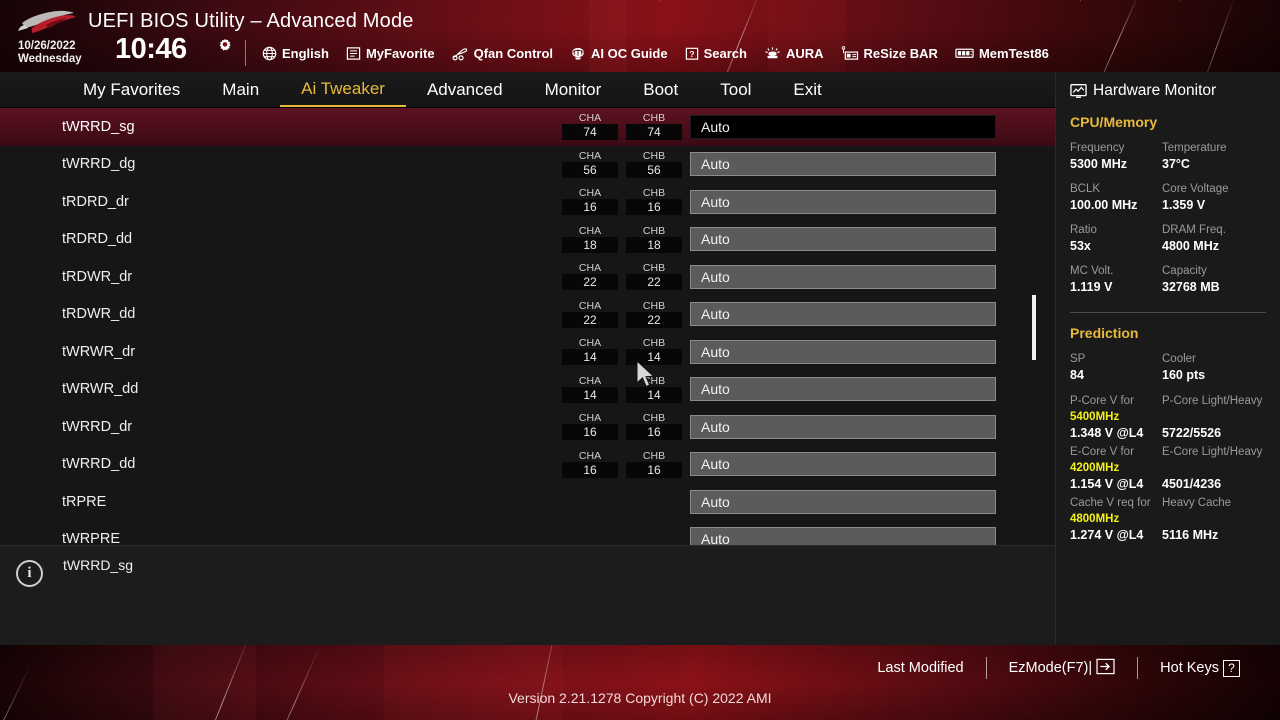 This screenshot has height=720, width=1280. I want to click on weekday-text: Wednesday, so click(50, 59).